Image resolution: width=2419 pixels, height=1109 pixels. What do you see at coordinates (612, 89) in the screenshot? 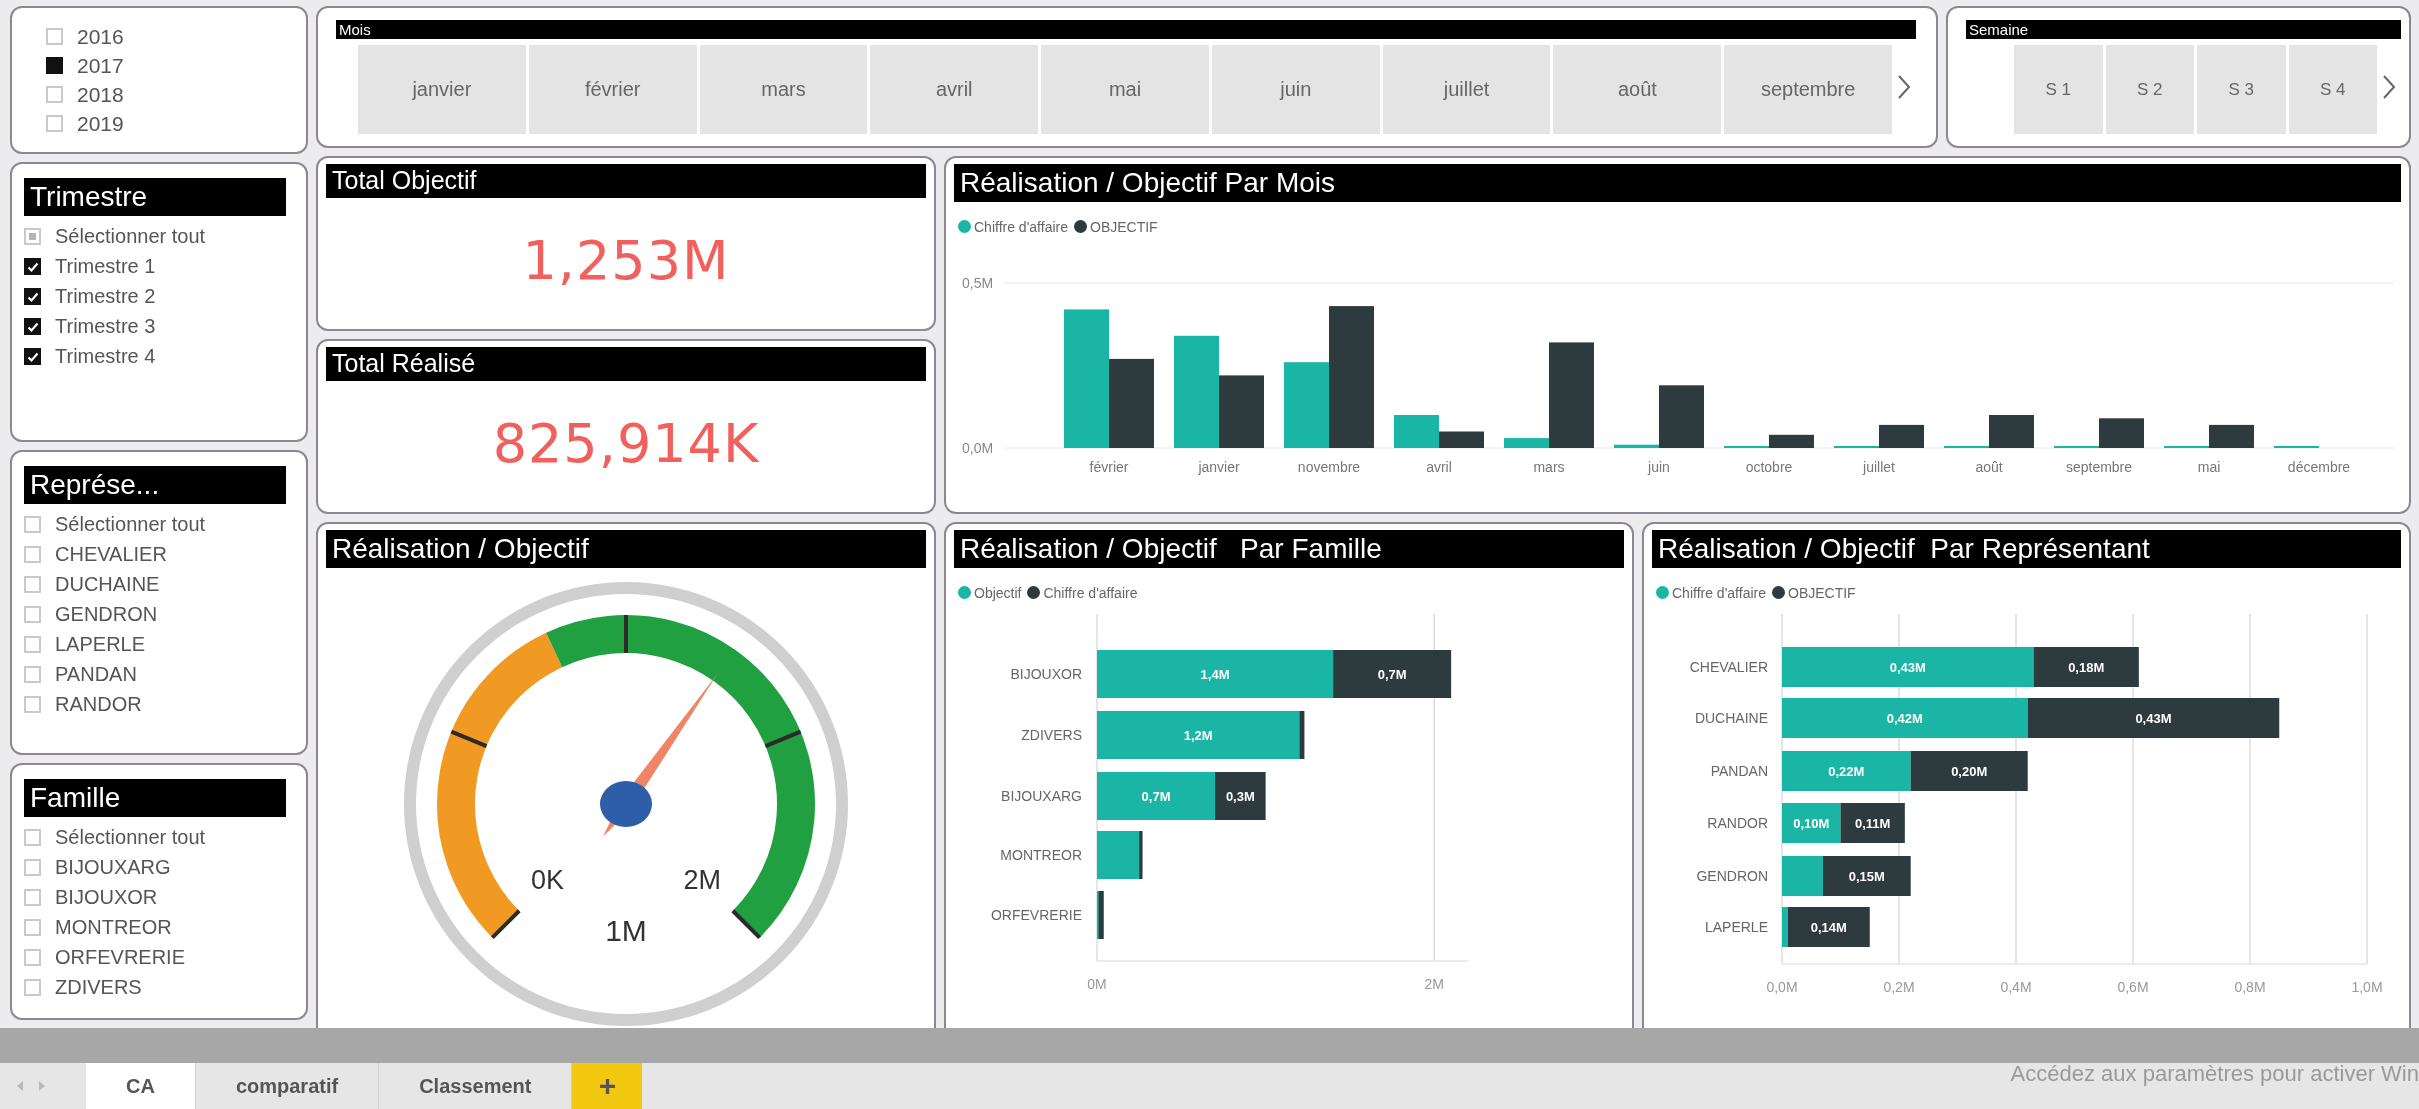
I see `month-tile: février` at bounding box center [612, 89].